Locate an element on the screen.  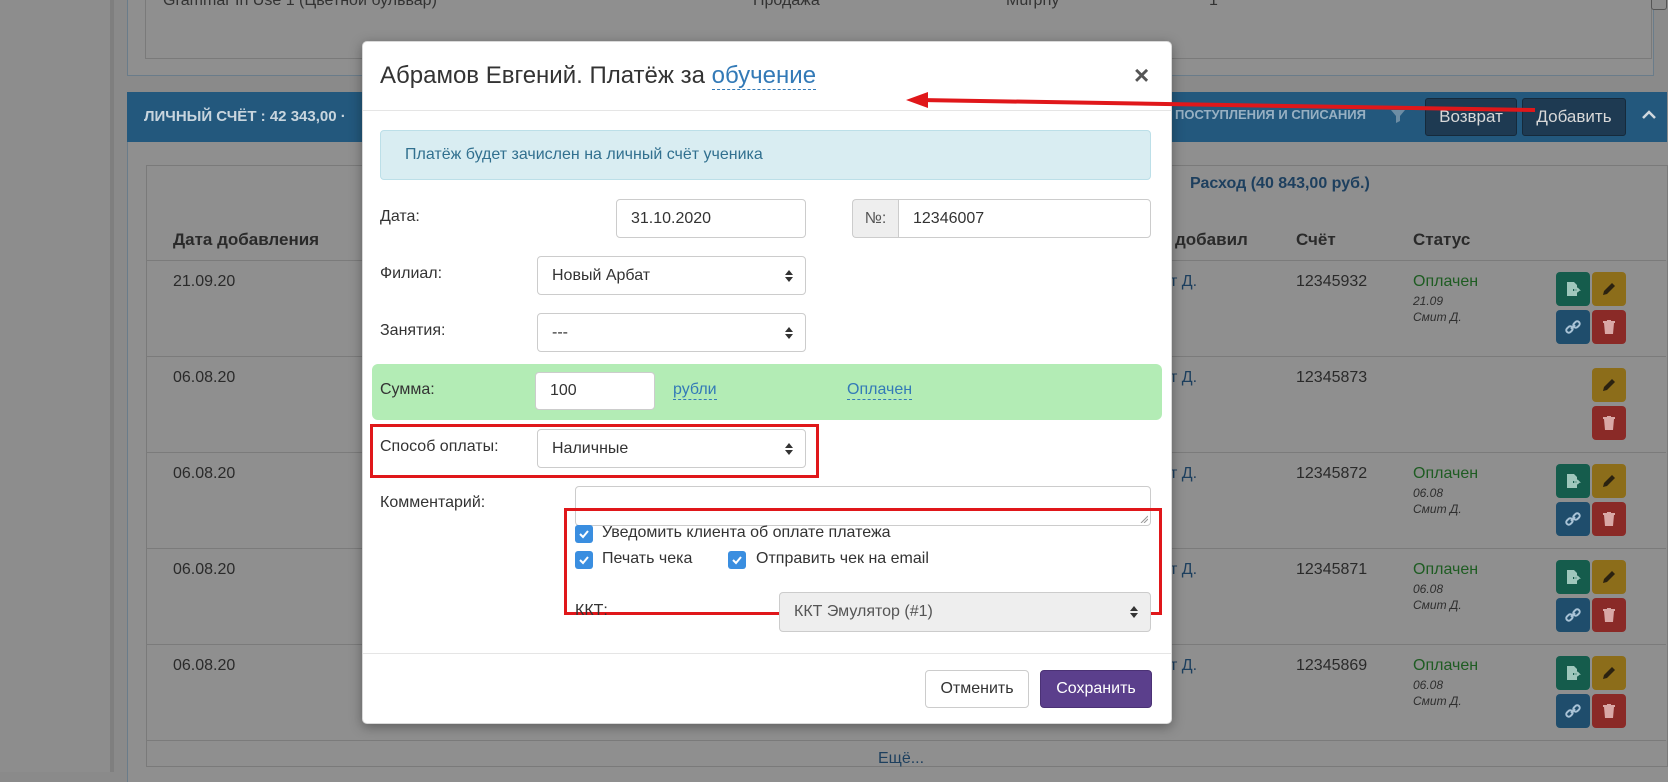
filter-icon is located at coordinates (1398, 116).